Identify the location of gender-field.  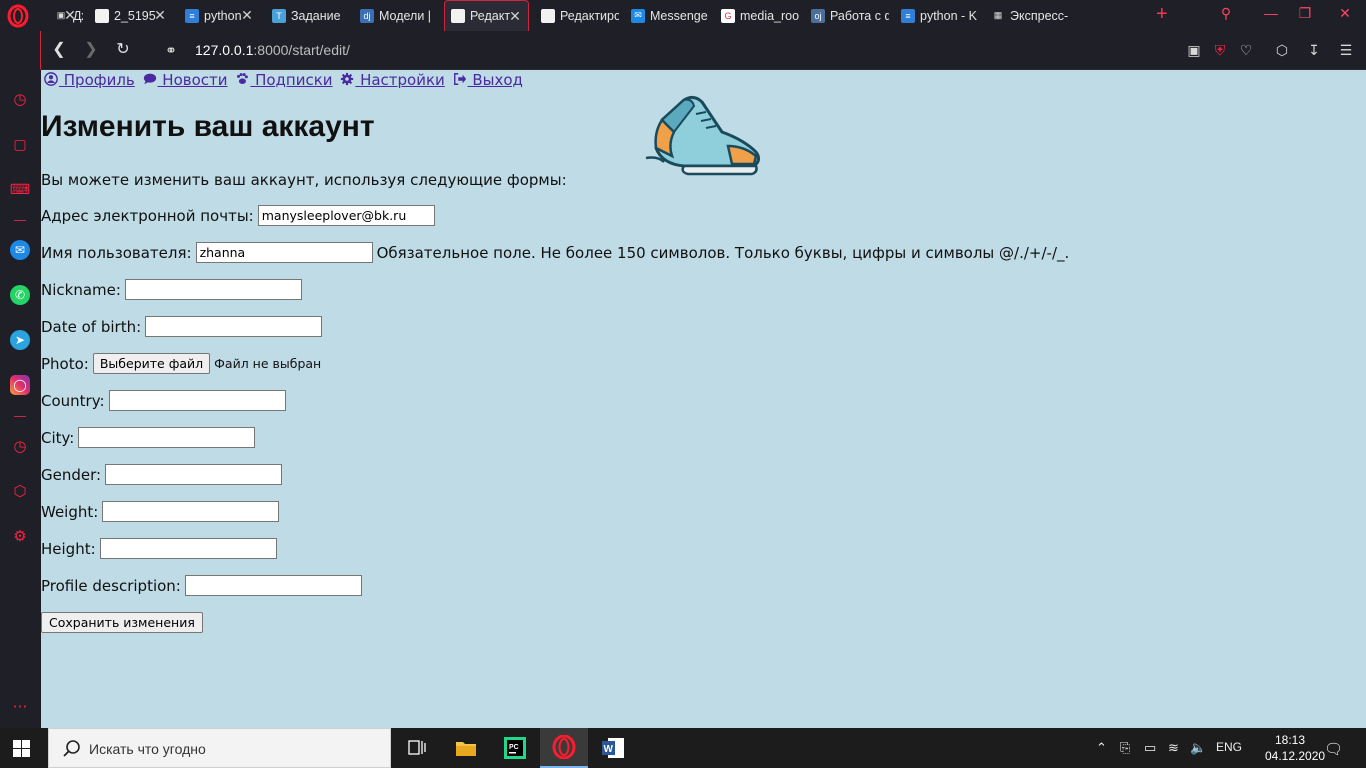
(194, 474).